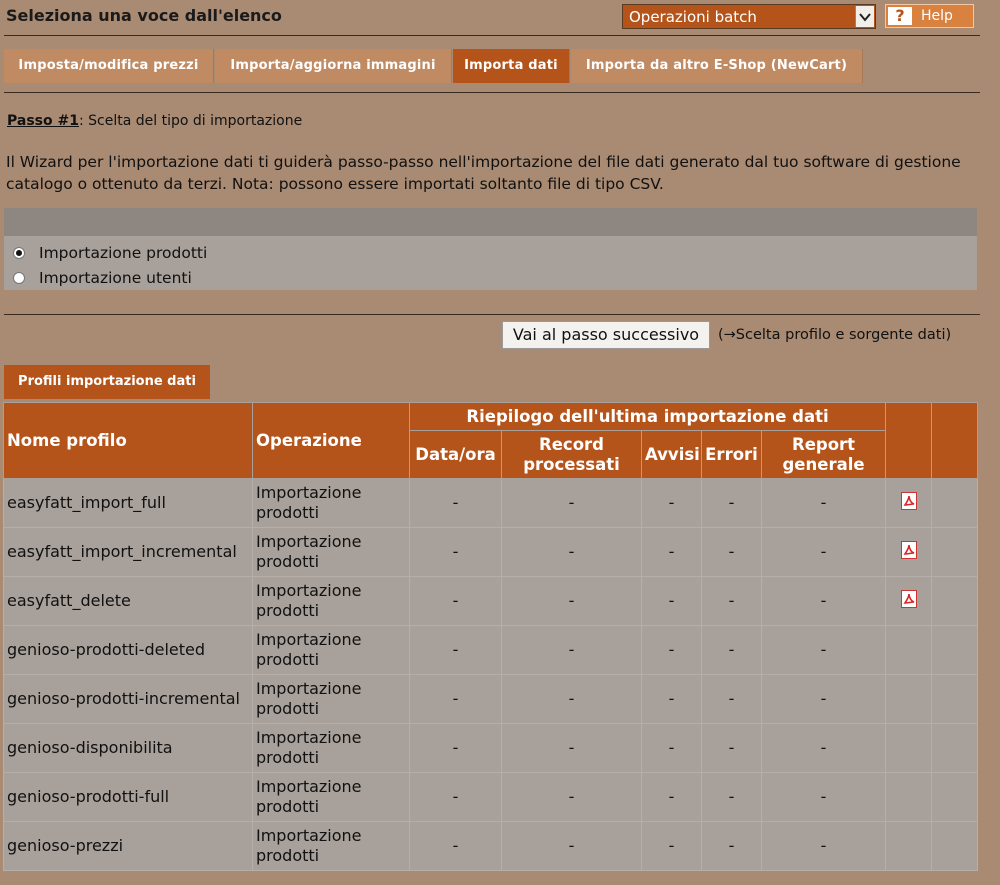  I want to click on help-button: ? Help, so click(929, 16).